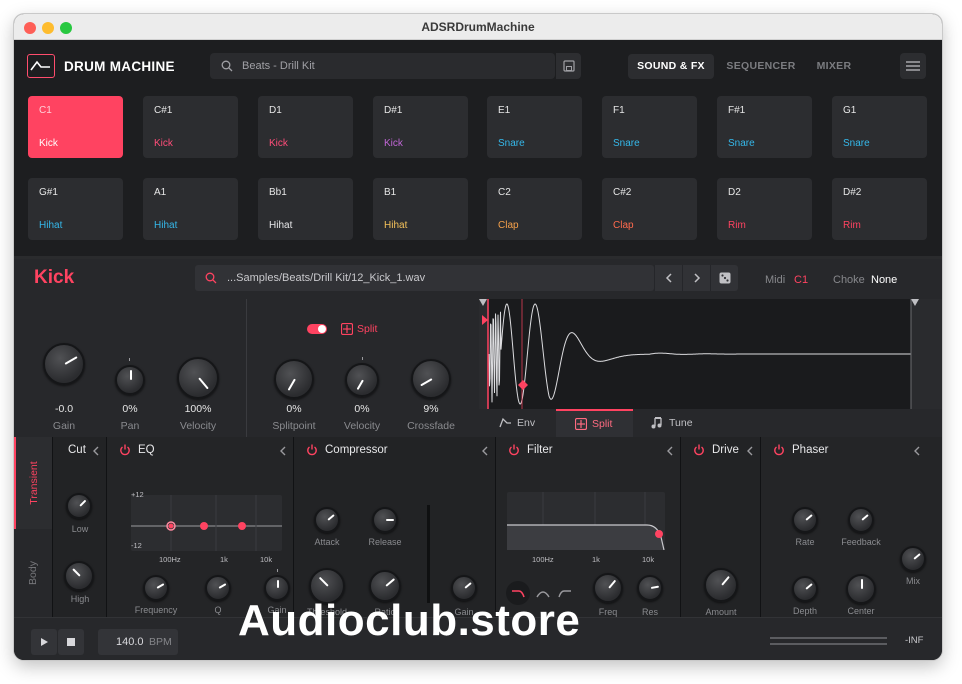 Image resolution: width=962 pixels, height=684 pixels. Describe the element at coordinates (671, 66) in the screenshot. I see `tab-sound-fx: SOUND & FX` at that location.